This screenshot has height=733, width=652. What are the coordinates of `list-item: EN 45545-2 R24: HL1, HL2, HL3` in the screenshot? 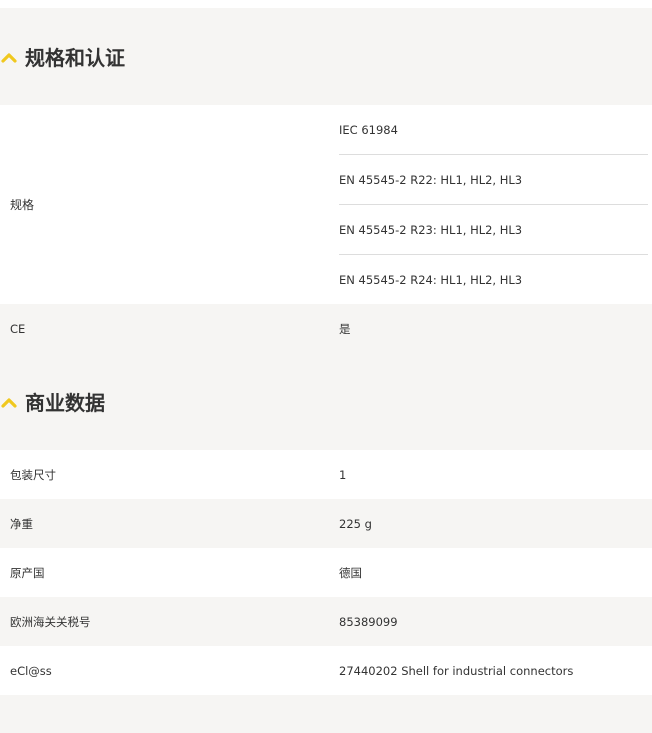 It's located at (431, 279).